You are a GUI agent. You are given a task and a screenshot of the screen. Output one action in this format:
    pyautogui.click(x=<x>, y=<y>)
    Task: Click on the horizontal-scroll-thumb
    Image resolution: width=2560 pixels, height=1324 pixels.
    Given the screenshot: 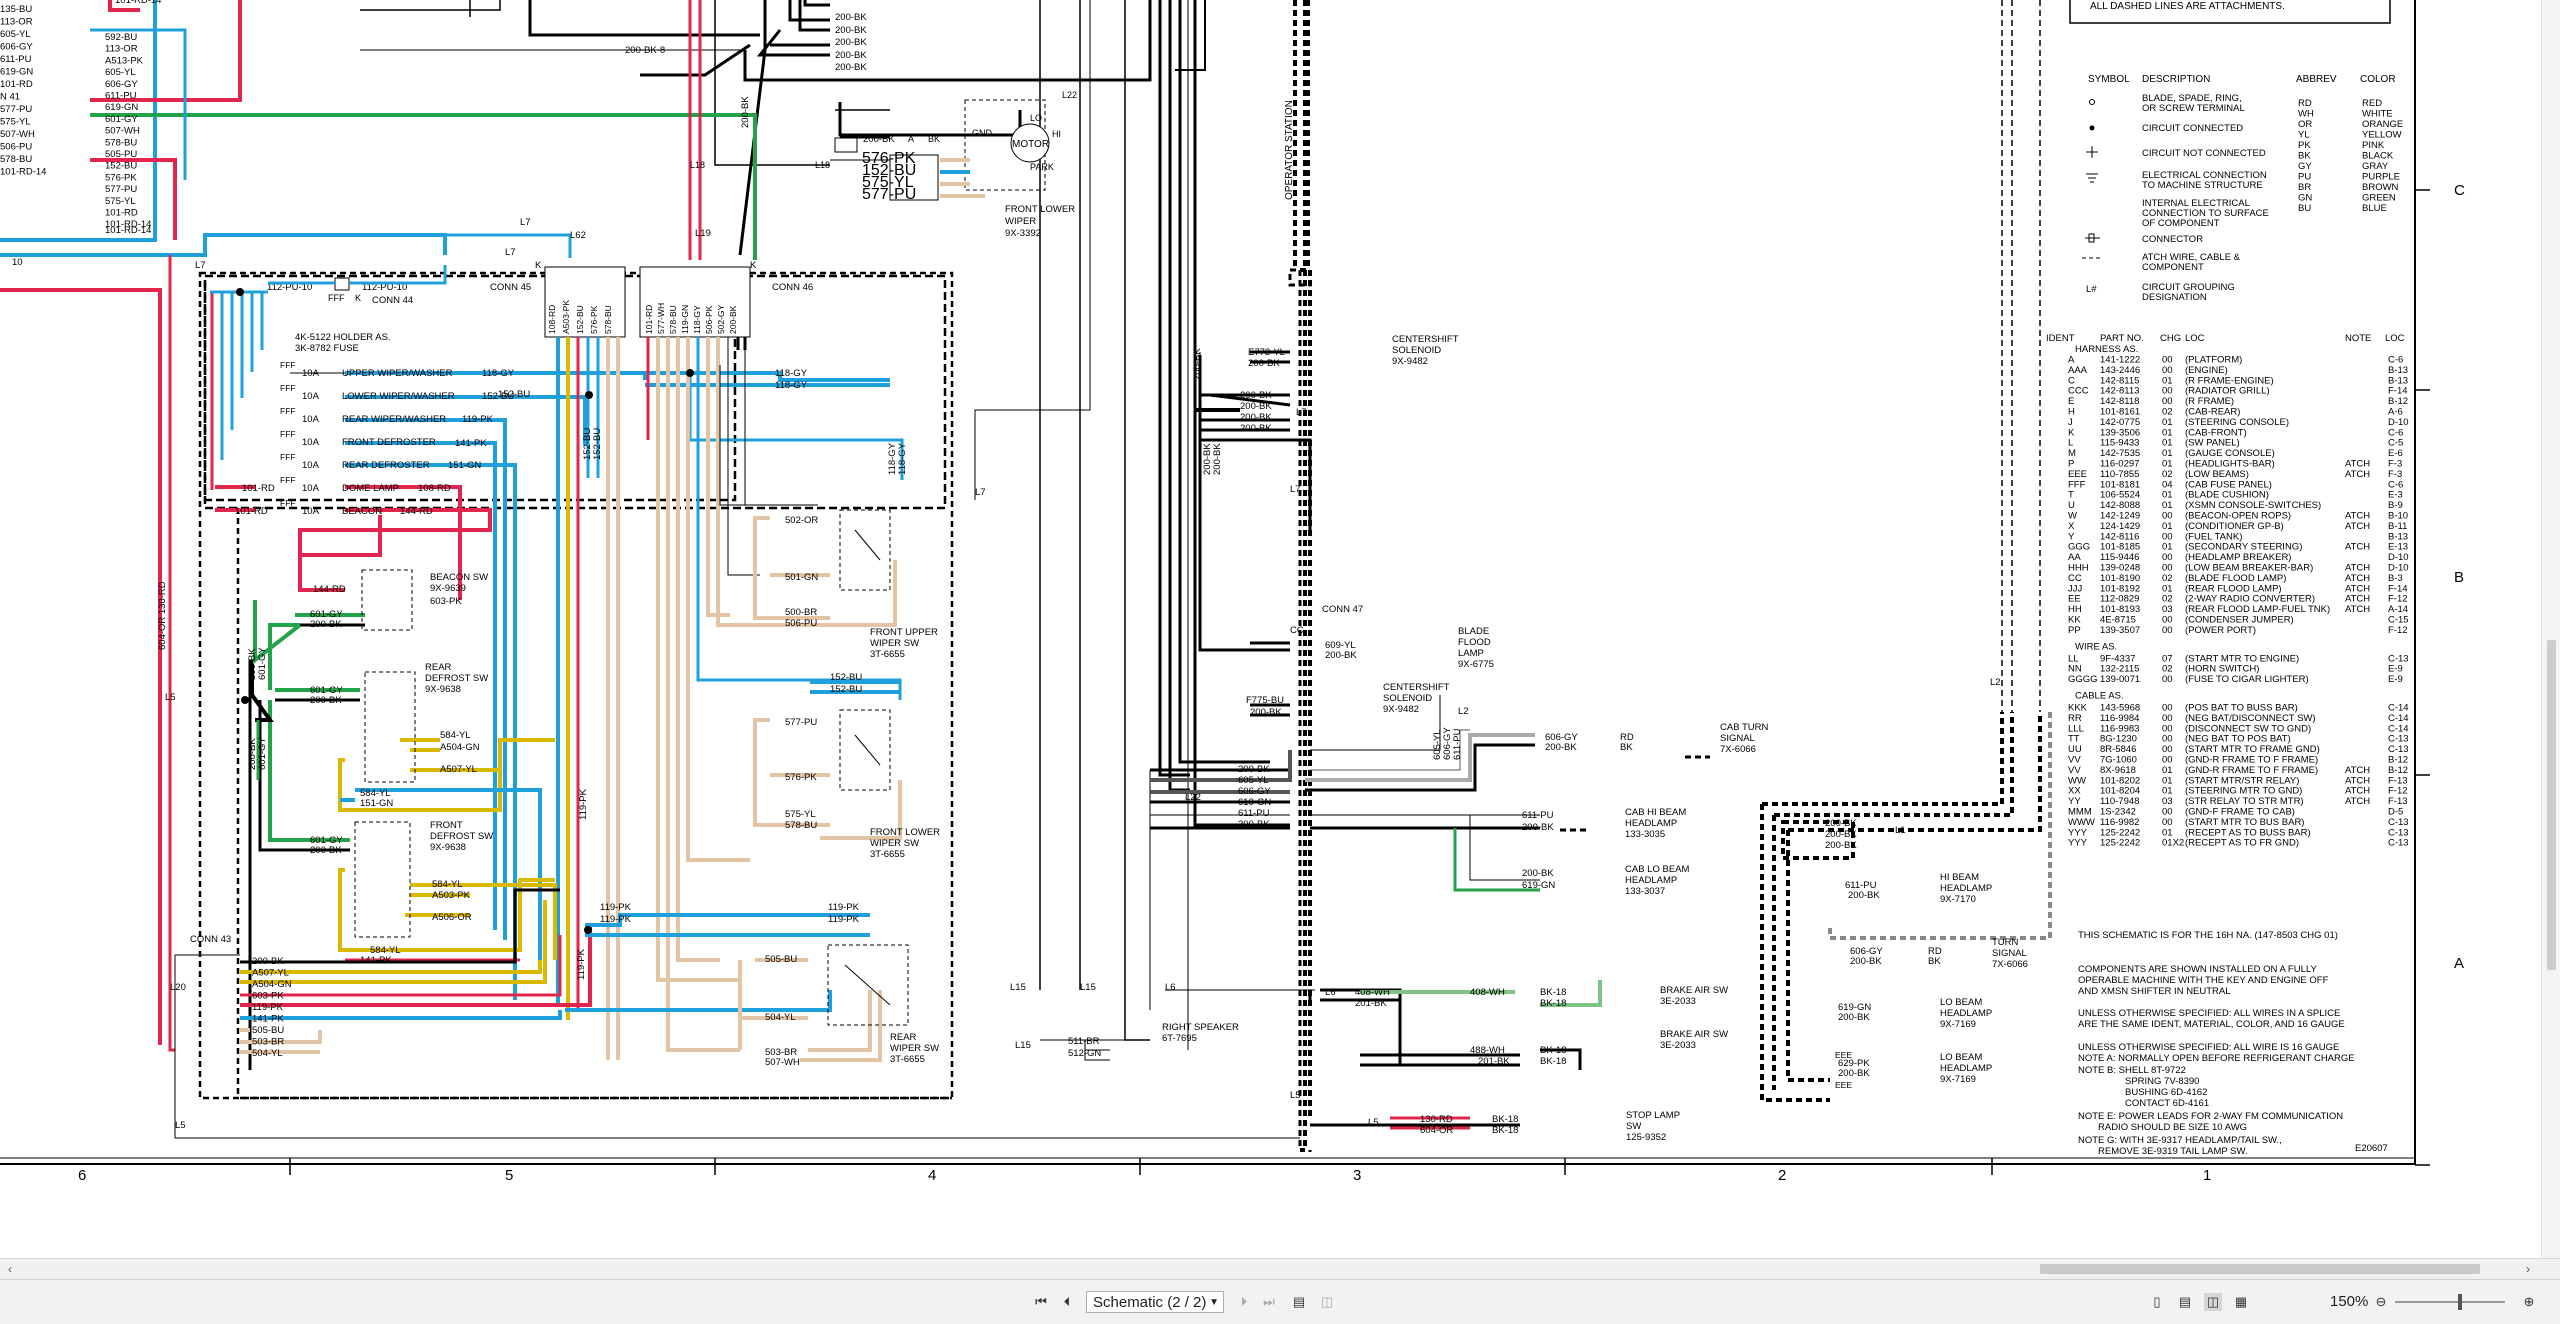 What is the action you would take?
    pyautogui.click(x=2260, y=1269)
    